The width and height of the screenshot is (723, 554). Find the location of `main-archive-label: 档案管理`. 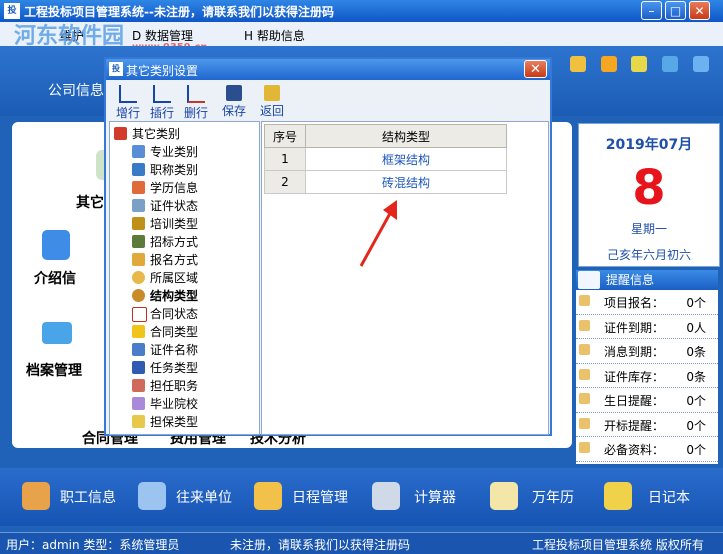

main-archive-label: 档案管理 is located at coordinates (54, 370).